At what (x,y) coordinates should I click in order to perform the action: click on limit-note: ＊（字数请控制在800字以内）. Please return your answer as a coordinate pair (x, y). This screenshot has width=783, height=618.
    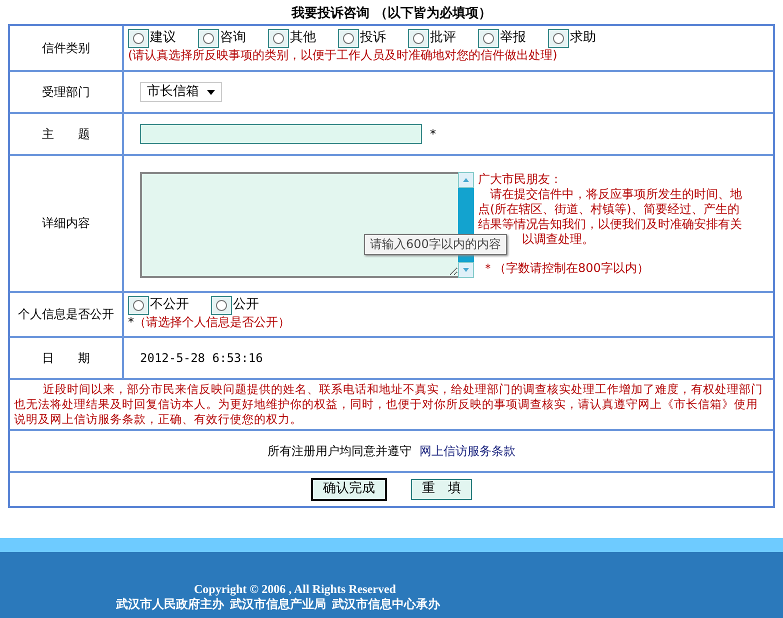
    Looking at the image, I should click on (565, 268).